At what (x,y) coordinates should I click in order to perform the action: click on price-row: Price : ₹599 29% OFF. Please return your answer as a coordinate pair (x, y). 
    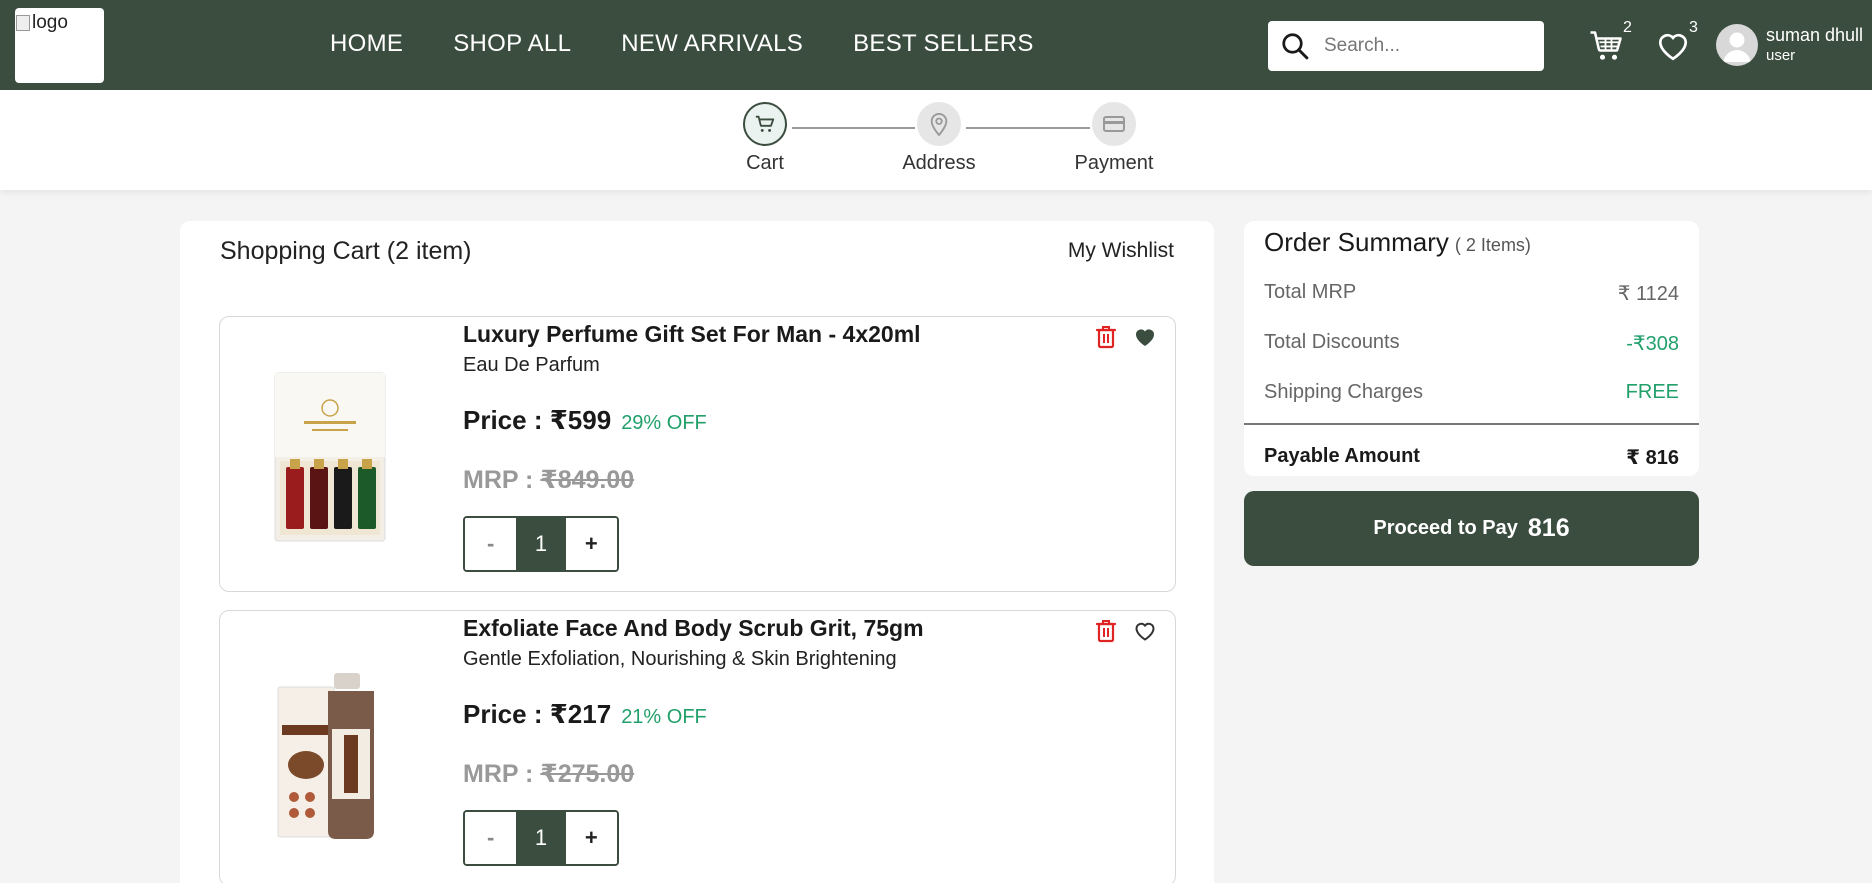
    Looking at the image, I should click on (585, 420).